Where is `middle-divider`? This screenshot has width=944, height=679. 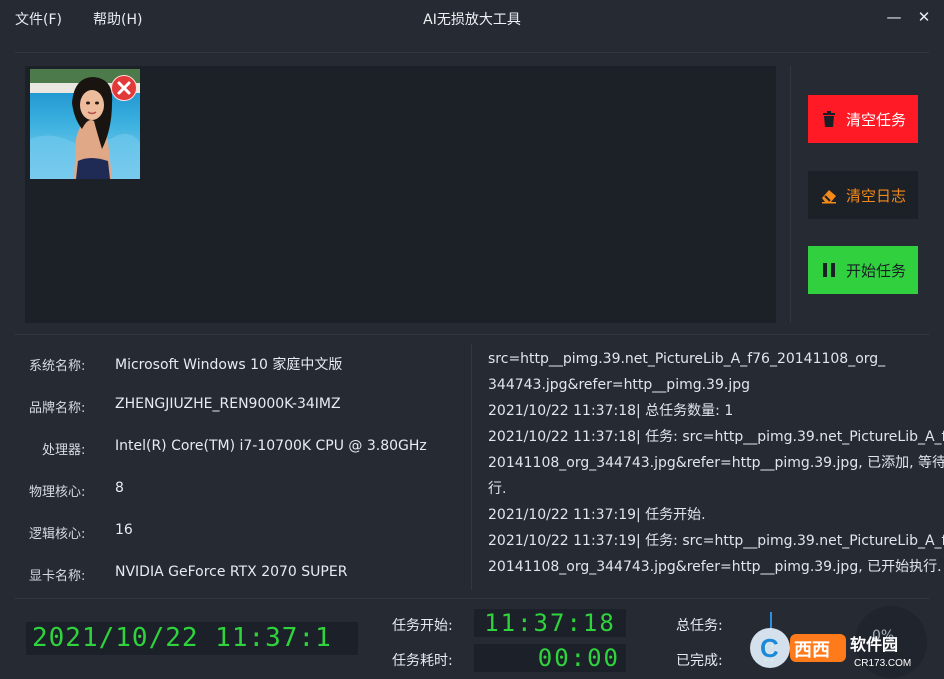 middle-divider is located at coordinates (472, 334).